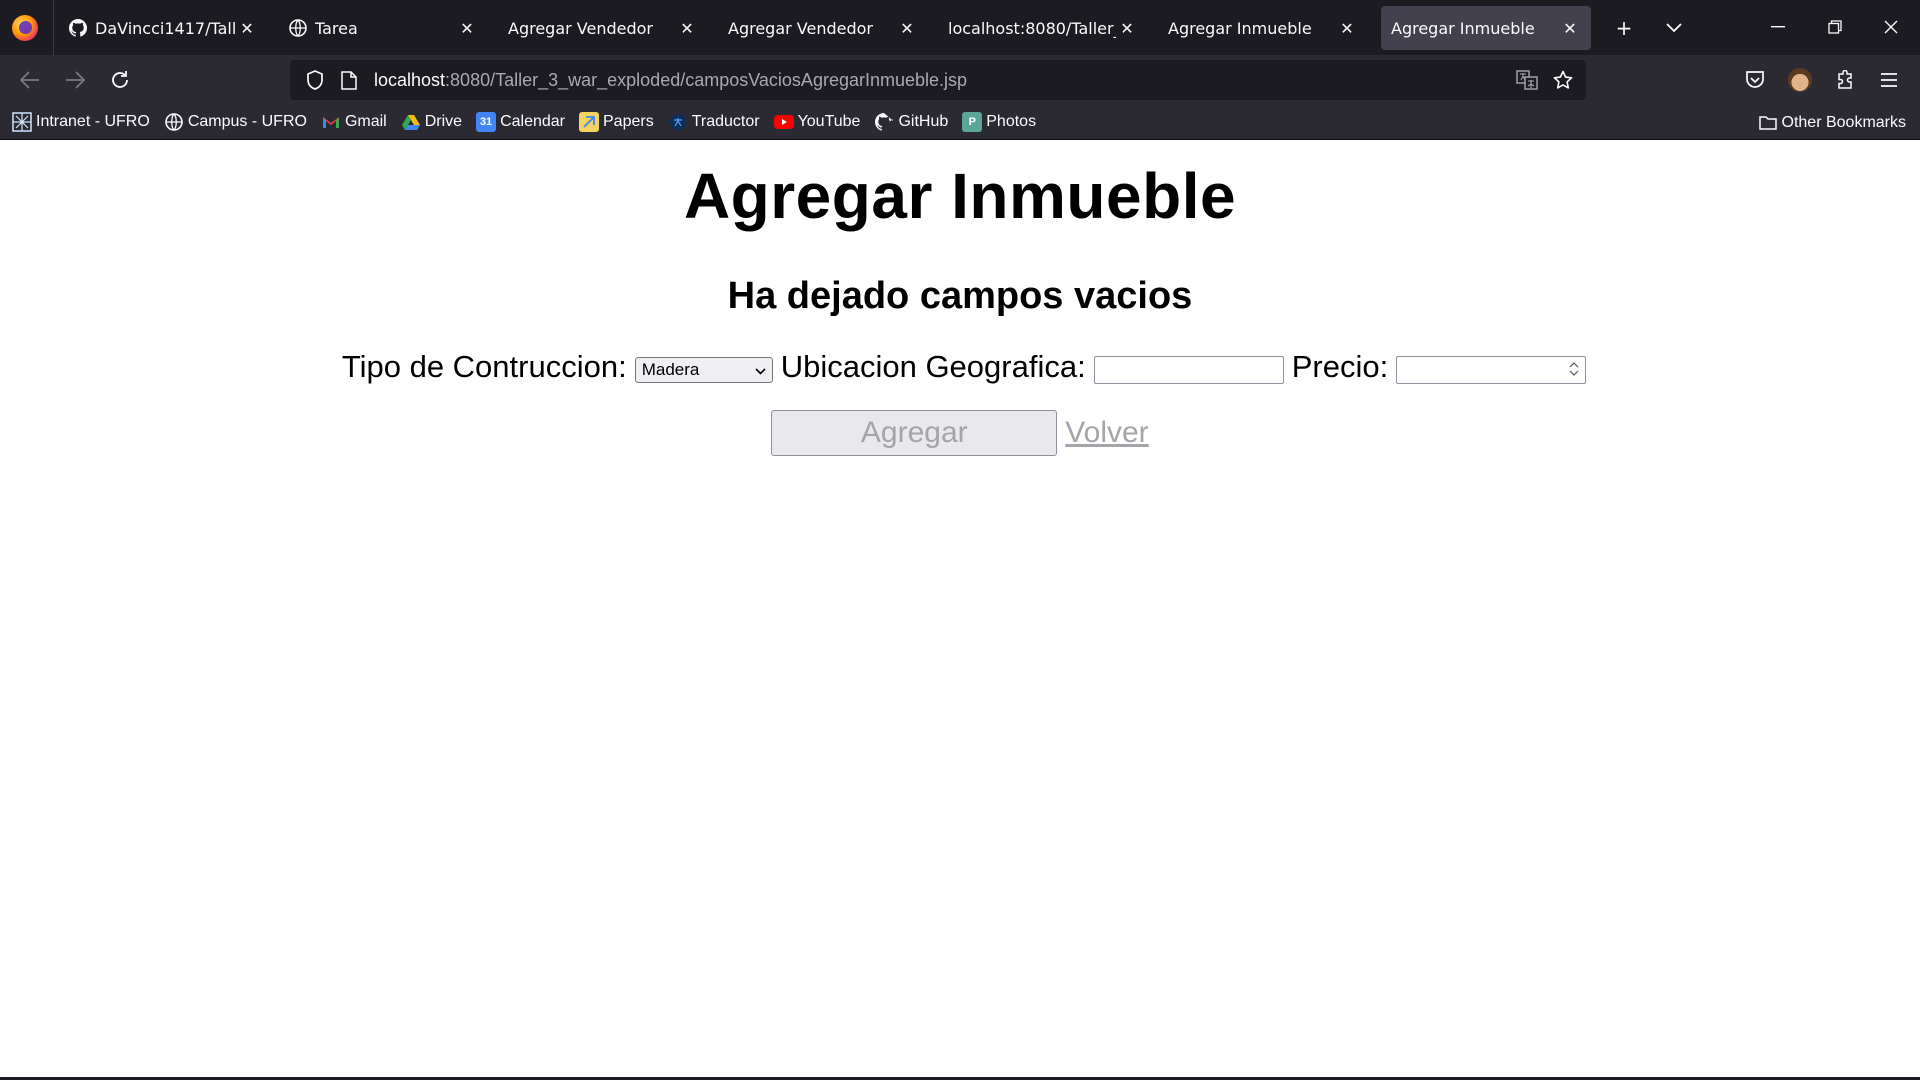  What do you see at coordinates (923, 121) in the screenshot?
I see `bookmark-label: GitHub` at bounding box center [923, 121].